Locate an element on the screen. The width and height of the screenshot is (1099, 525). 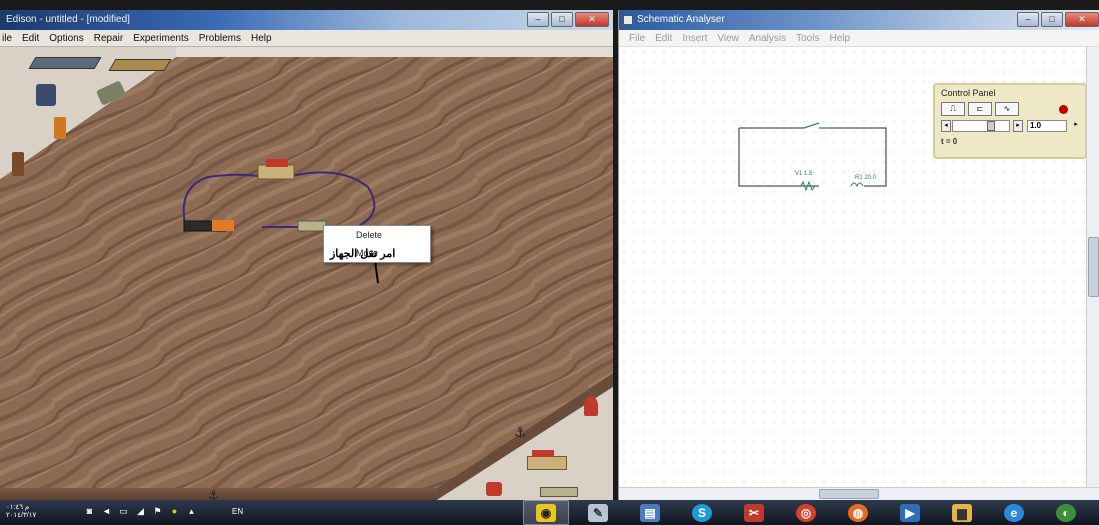
menu-options: Options is located at coordinates (66, 38).